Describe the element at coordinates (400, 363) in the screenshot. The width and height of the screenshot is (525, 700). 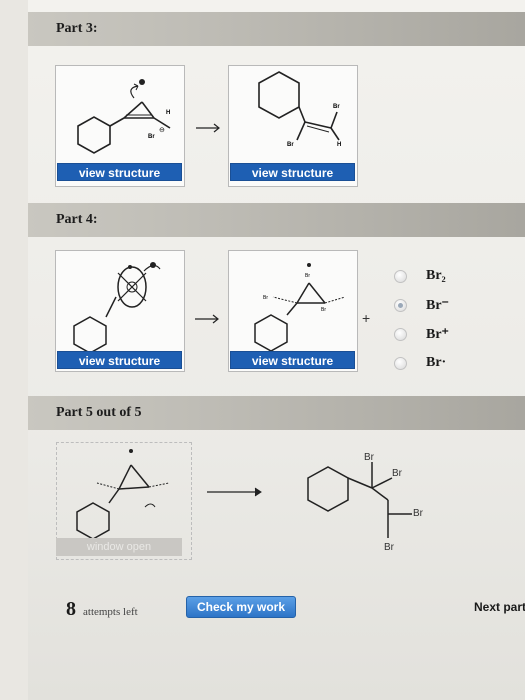
I see `radio-br-radical` at that location.